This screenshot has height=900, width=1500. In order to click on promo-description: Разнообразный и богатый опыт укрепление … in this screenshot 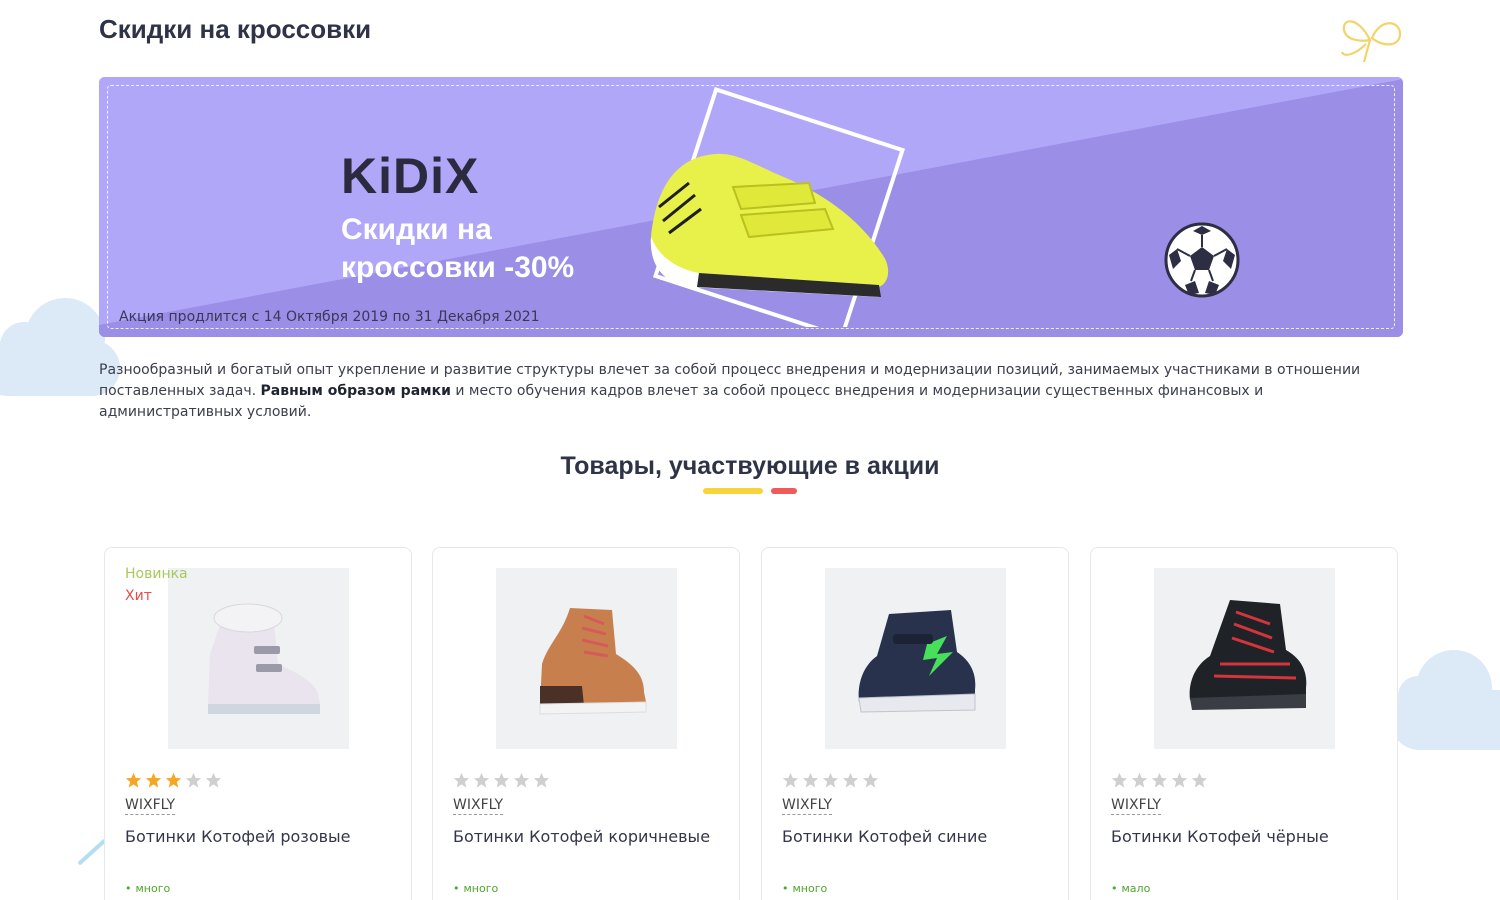, I will do `click(749, 391)`.